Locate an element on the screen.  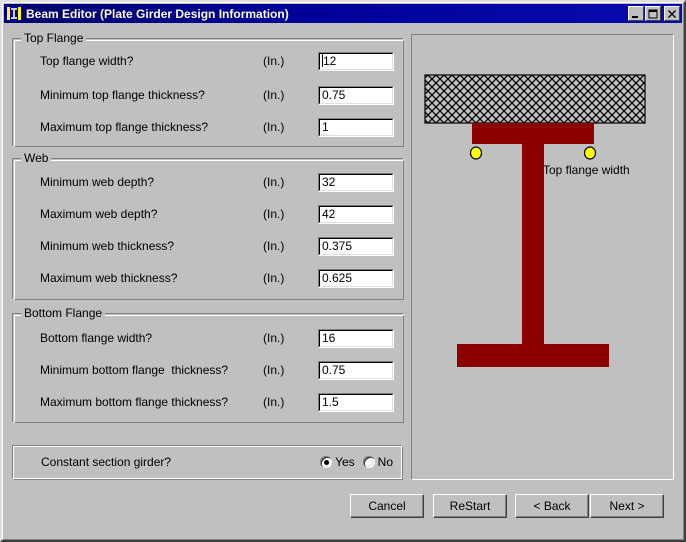
group-title-top-flange: Top Flange is located at coordinates (54, 38).